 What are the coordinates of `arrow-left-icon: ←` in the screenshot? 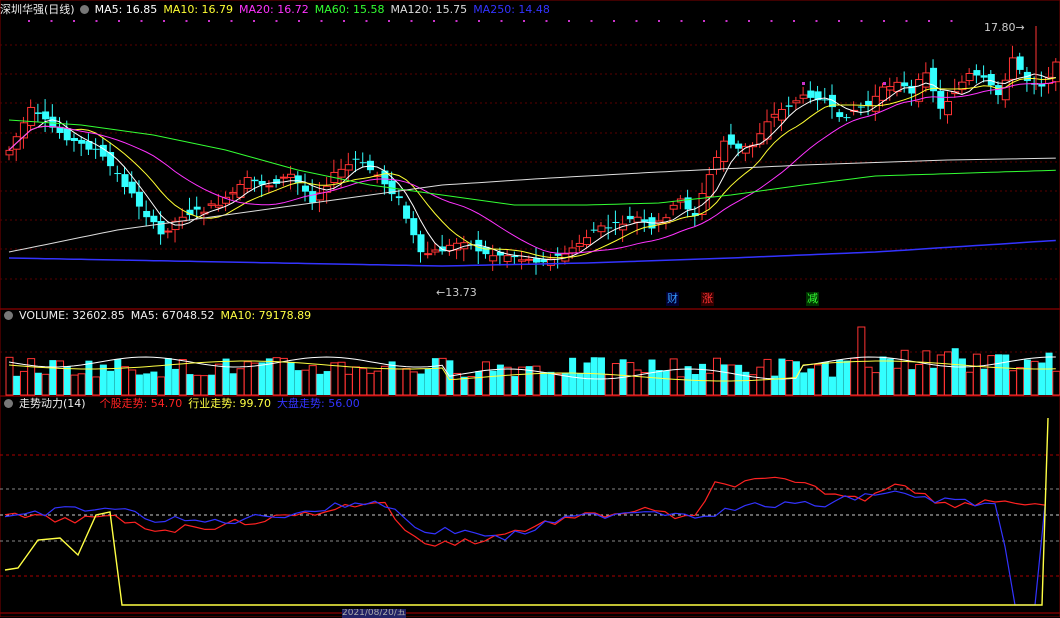 It's located at (441, 292).